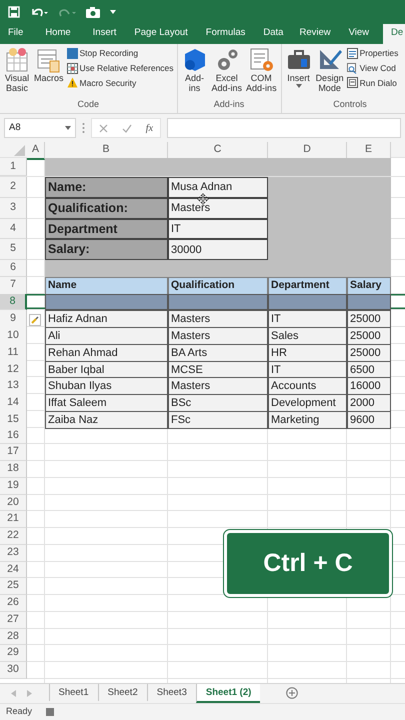 The height and width of the screenshot is (720, 405). What do you see at coordinates (359, 35) in the screenshot?
I see `ribbon-tab: View` at bounding box center [359, 35].